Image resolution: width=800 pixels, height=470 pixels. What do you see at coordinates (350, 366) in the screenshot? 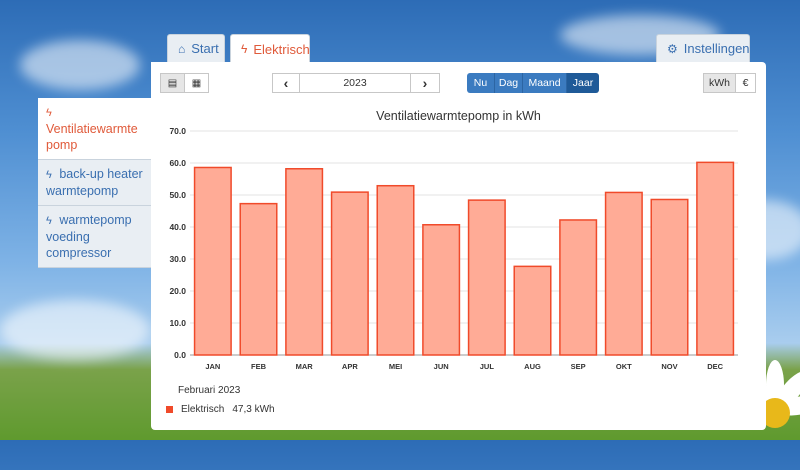
I see `x-tick-label: APR` at bounding box center [350, 366].